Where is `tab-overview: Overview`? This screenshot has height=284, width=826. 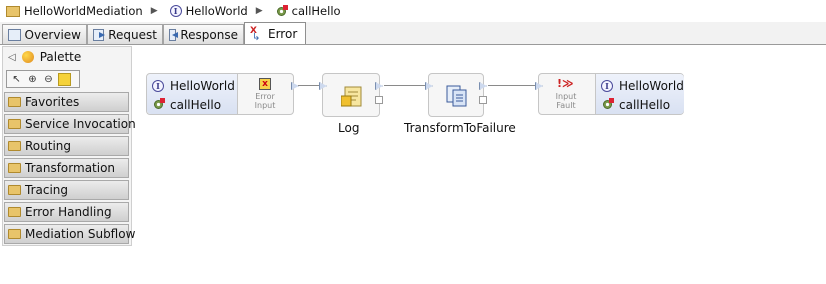
tab-overview: Overview is located at coordinates (44, 34).